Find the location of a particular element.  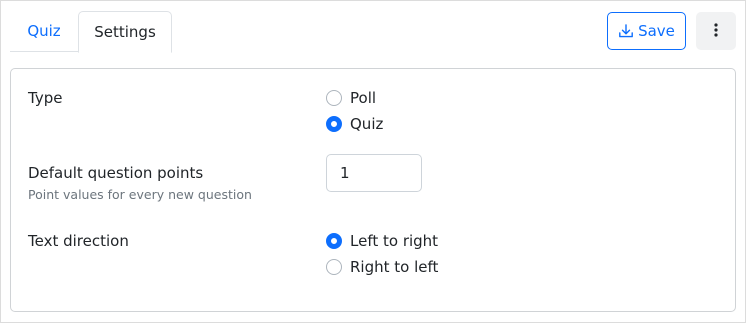

tab-settings-label: Settings is located at coordinates (125, 32).